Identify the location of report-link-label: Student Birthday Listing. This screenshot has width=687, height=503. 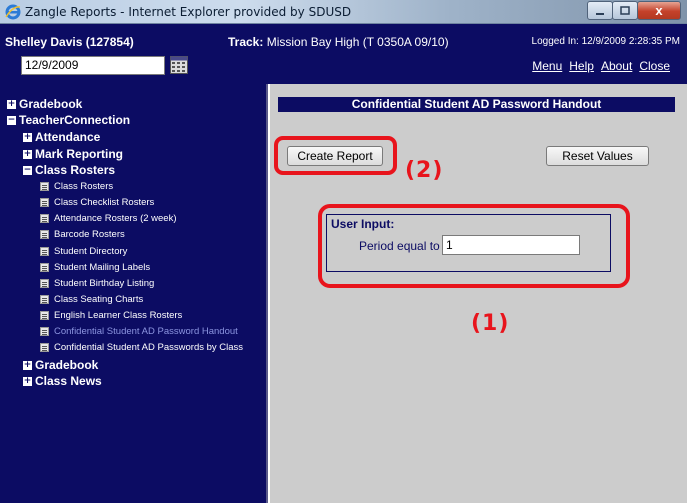
(104, 283).